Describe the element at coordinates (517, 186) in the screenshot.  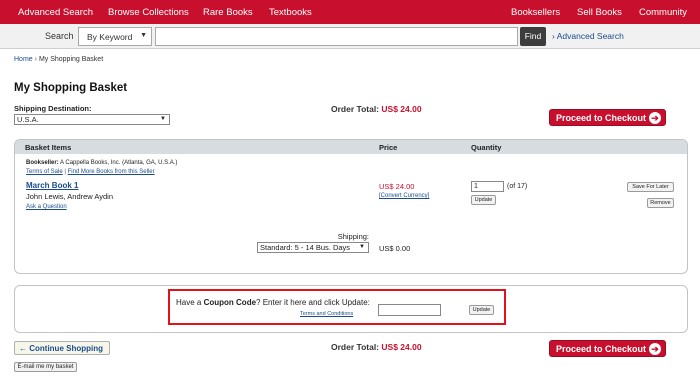
I see `quantity-available: (of 17)` at that location.